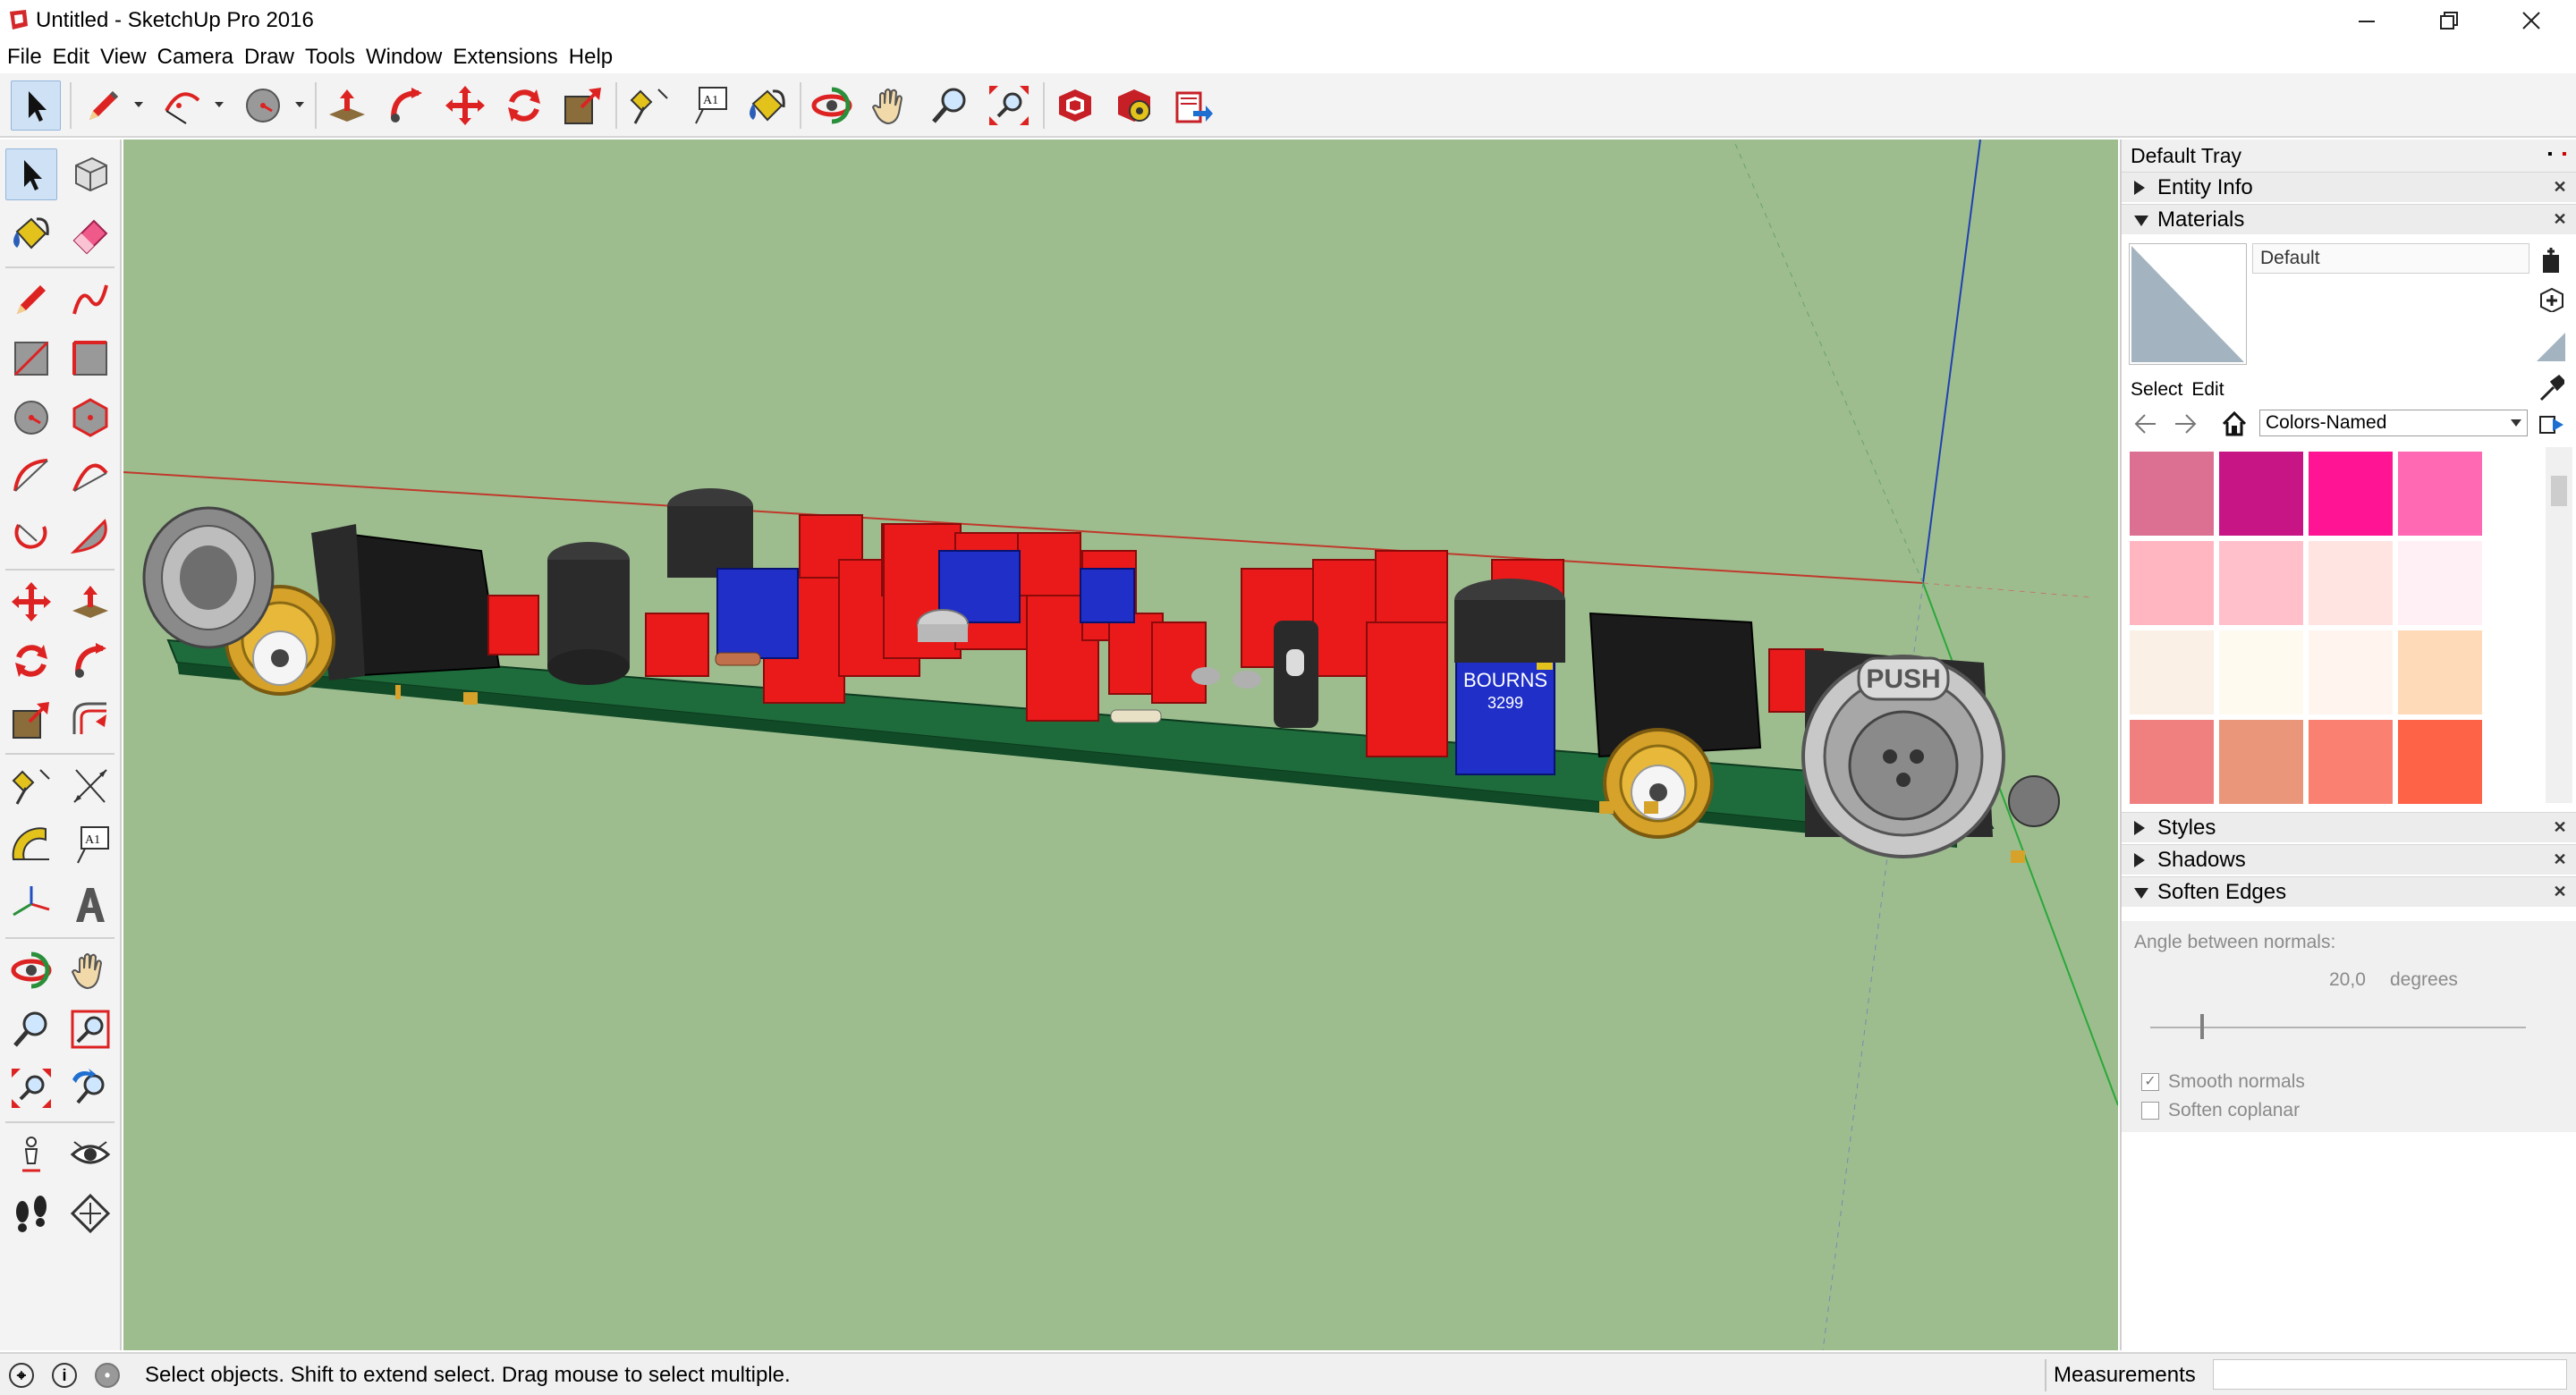 This screenshot has height=1395, width=2576. What do you see at coordinates (64, 1375) in the screenshot?
I see `info-icon: i` at bounding box center [64, 1375].